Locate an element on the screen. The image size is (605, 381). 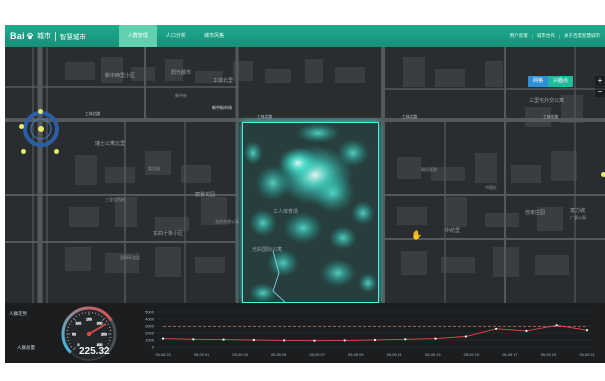
main-nav: 人群管理 人口分析 城市风格 is located at coordinates (175, 36).